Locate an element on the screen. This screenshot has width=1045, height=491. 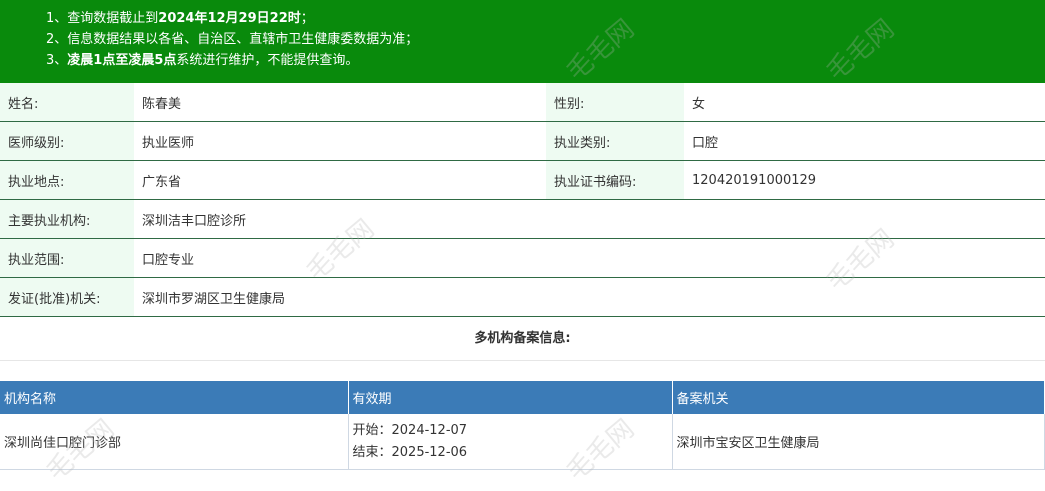
table-header-row: 机构名称 有效期 备案机关 is located at coordinates (522, 397).